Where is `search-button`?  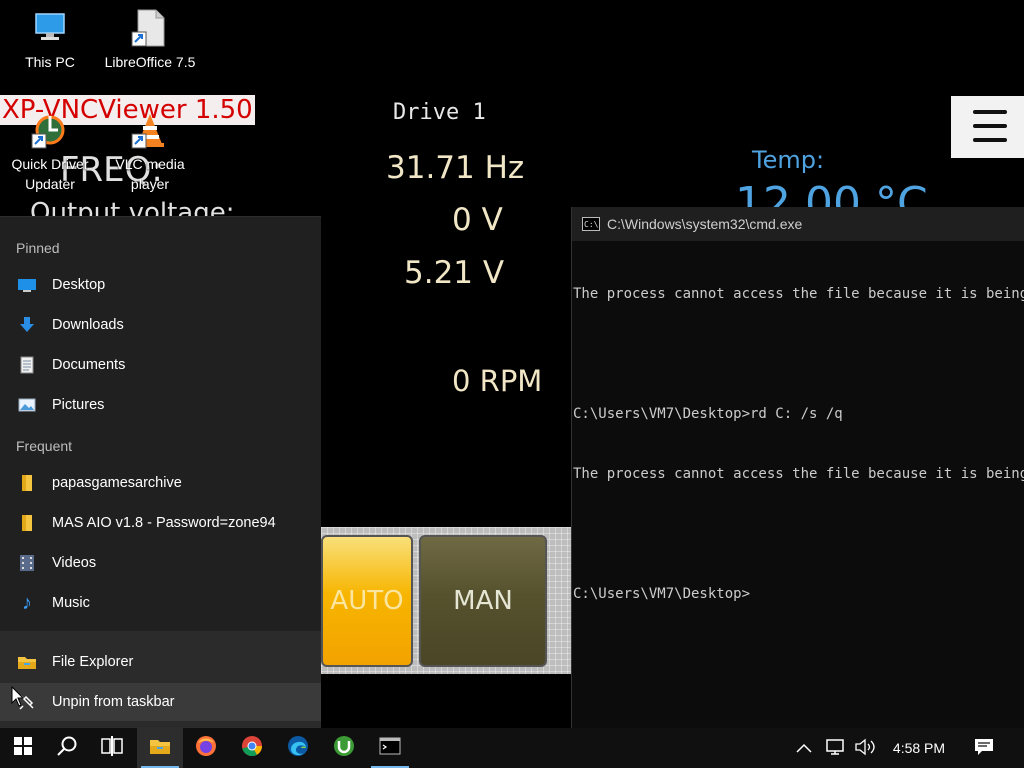 search-button is located at coordinates (67, 748).